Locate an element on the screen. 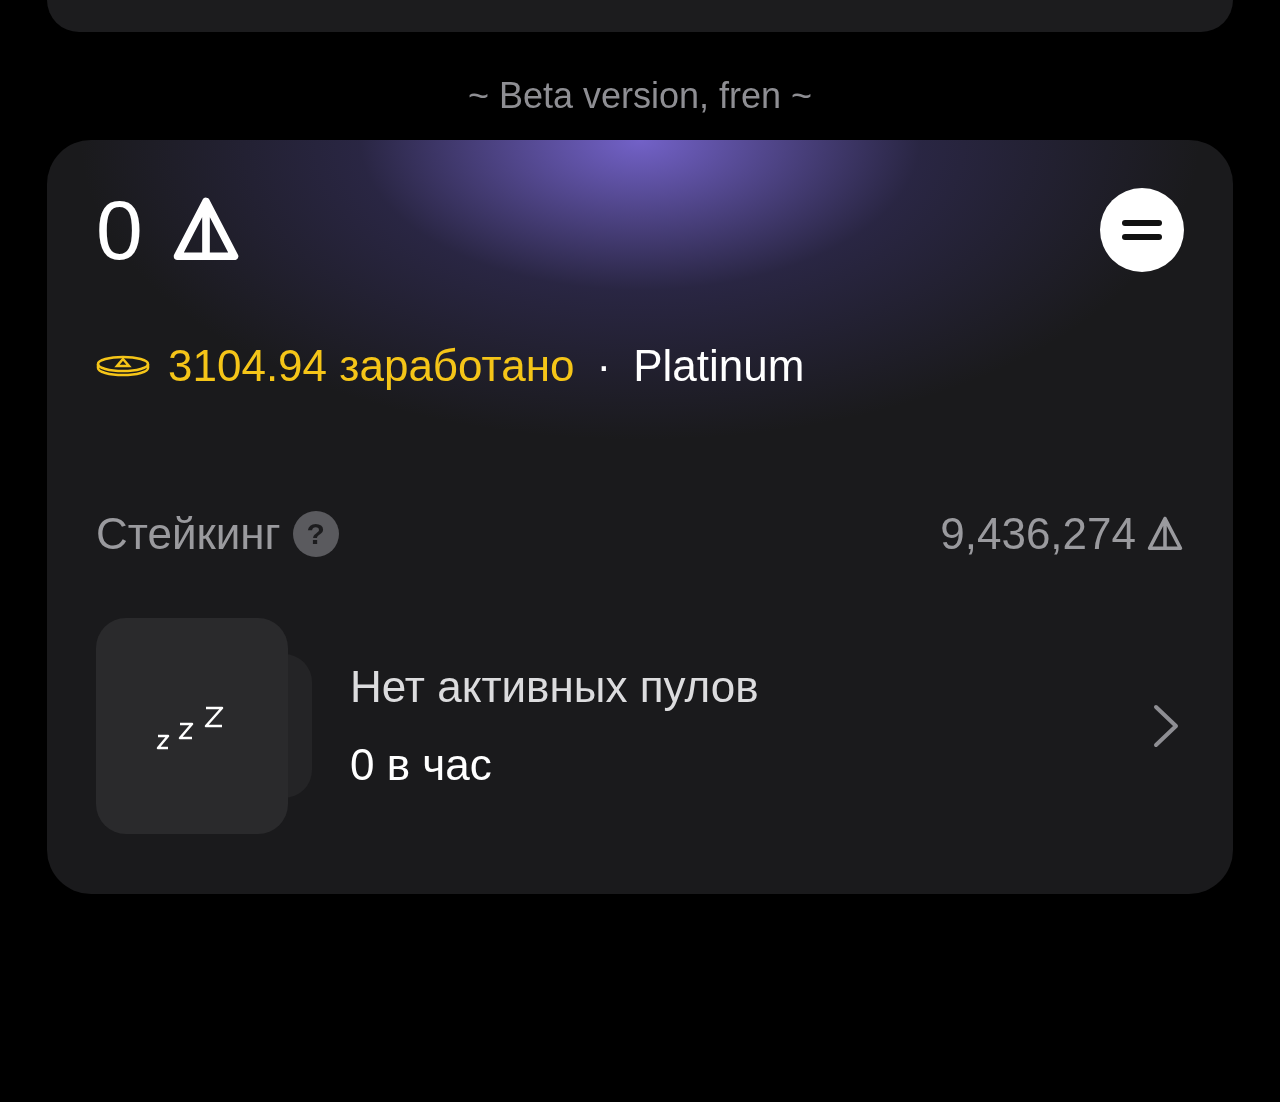  staking-total: 9,436,274 is located at coordinates (1038, 534).